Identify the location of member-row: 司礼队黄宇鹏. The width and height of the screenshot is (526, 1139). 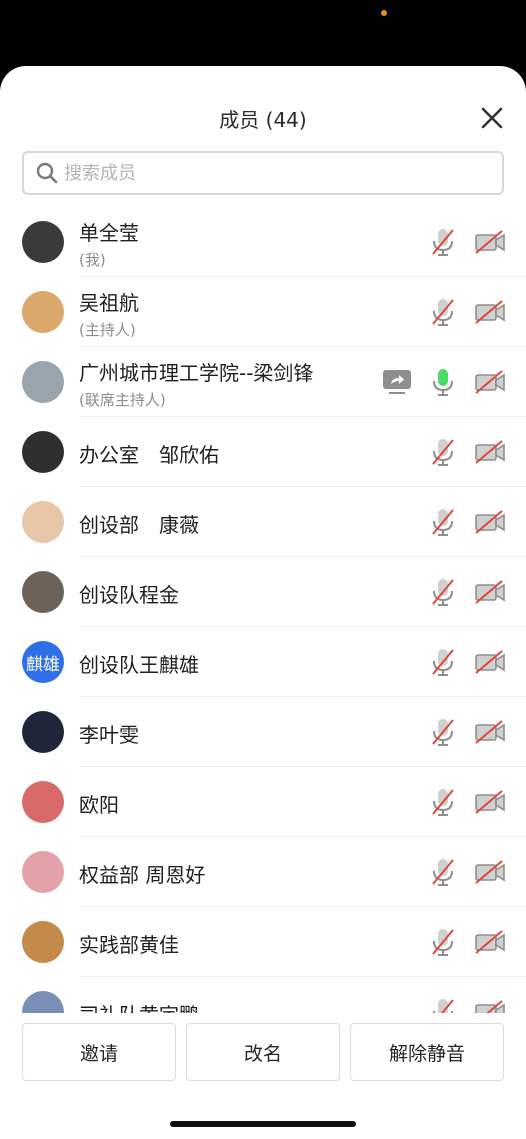
(263, 995).